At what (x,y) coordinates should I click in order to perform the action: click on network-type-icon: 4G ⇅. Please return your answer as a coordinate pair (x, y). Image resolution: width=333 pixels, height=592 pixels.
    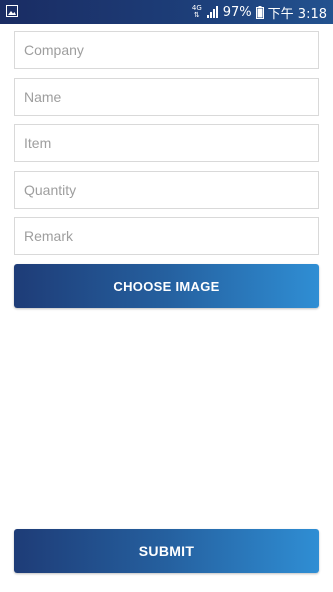
    Looking at the image, I should click on (196, 11).